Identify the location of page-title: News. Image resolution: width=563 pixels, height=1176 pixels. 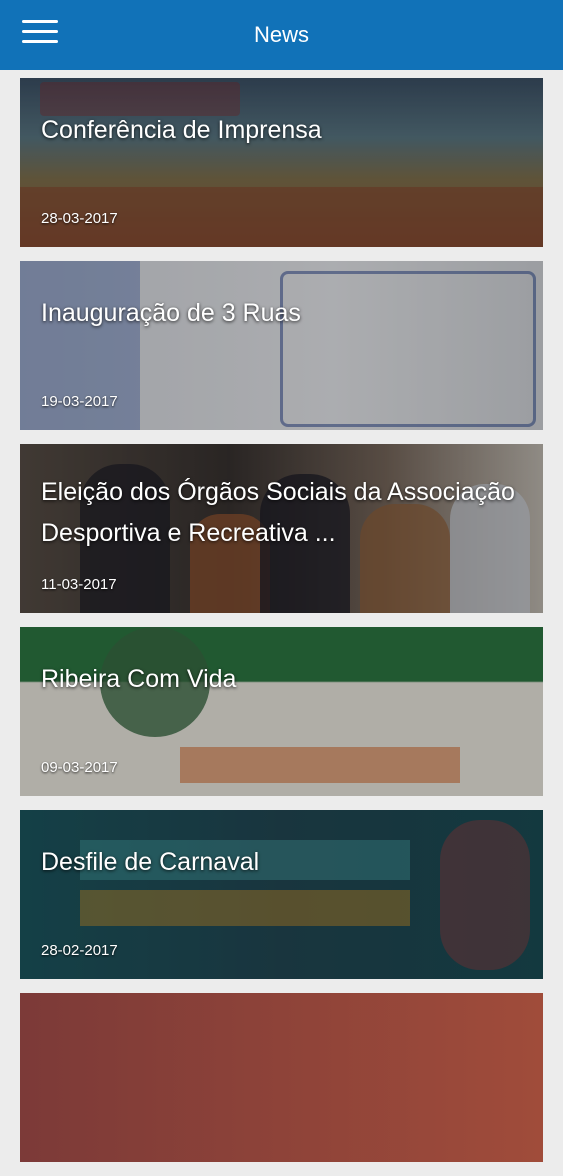
(281, 34).